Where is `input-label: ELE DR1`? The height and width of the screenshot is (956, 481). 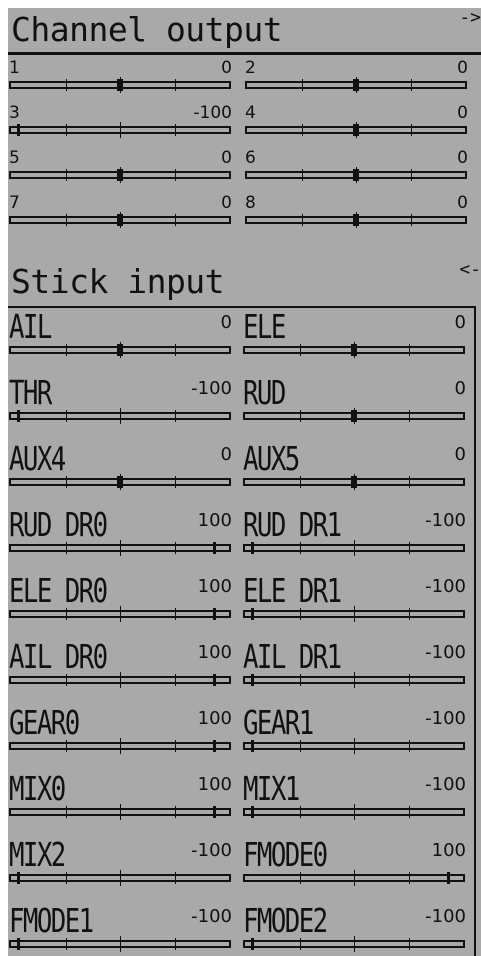 input-label: ELE DR1 is located at coordinates (292, 590).